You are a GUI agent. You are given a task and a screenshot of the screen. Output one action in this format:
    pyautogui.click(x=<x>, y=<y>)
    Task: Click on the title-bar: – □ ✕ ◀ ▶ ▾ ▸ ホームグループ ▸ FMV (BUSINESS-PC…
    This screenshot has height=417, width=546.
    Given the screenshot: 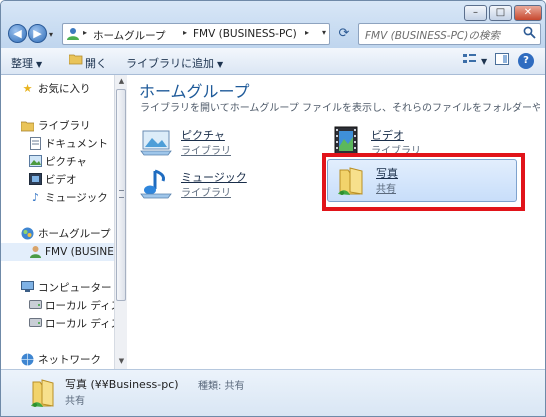 What is the action you would take?
    pyautogui.click(x=273, y=24)
    